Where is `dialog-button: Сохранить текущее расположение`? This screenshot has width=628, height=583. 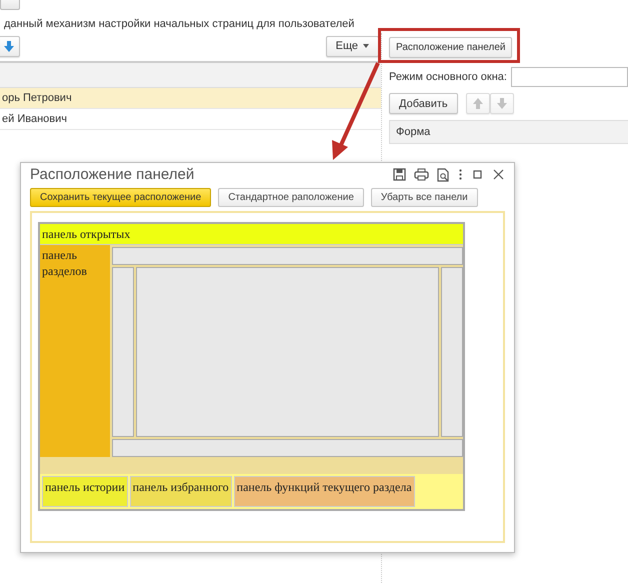 dialog-button: Сохранить текущее расположение is located at coordinates (121, 197).